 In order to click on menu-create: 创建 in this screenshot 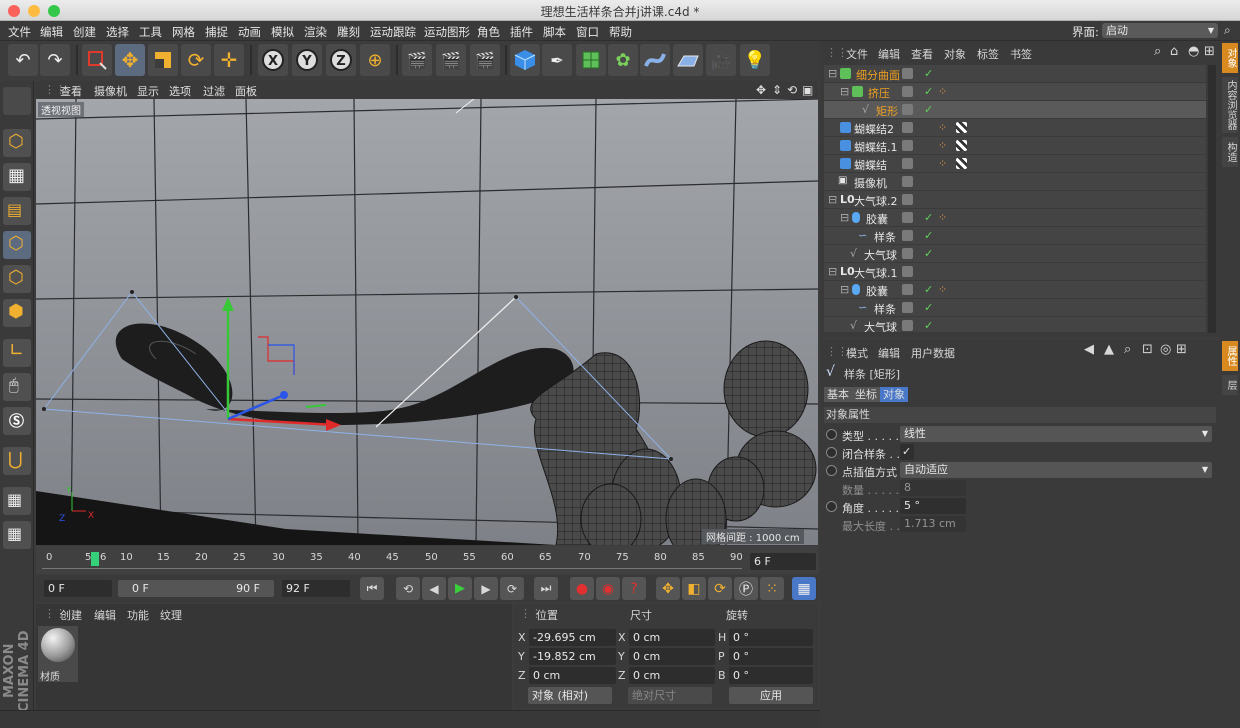, I will do `click(84, 32)`.